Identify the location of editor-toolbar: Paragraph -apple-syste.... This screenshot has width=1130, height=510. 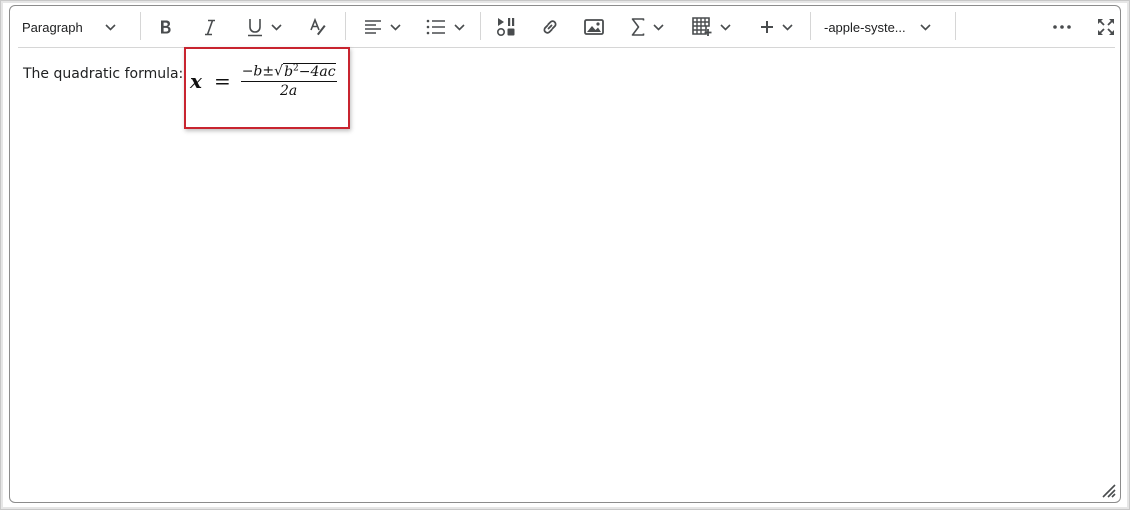
(566, 27).